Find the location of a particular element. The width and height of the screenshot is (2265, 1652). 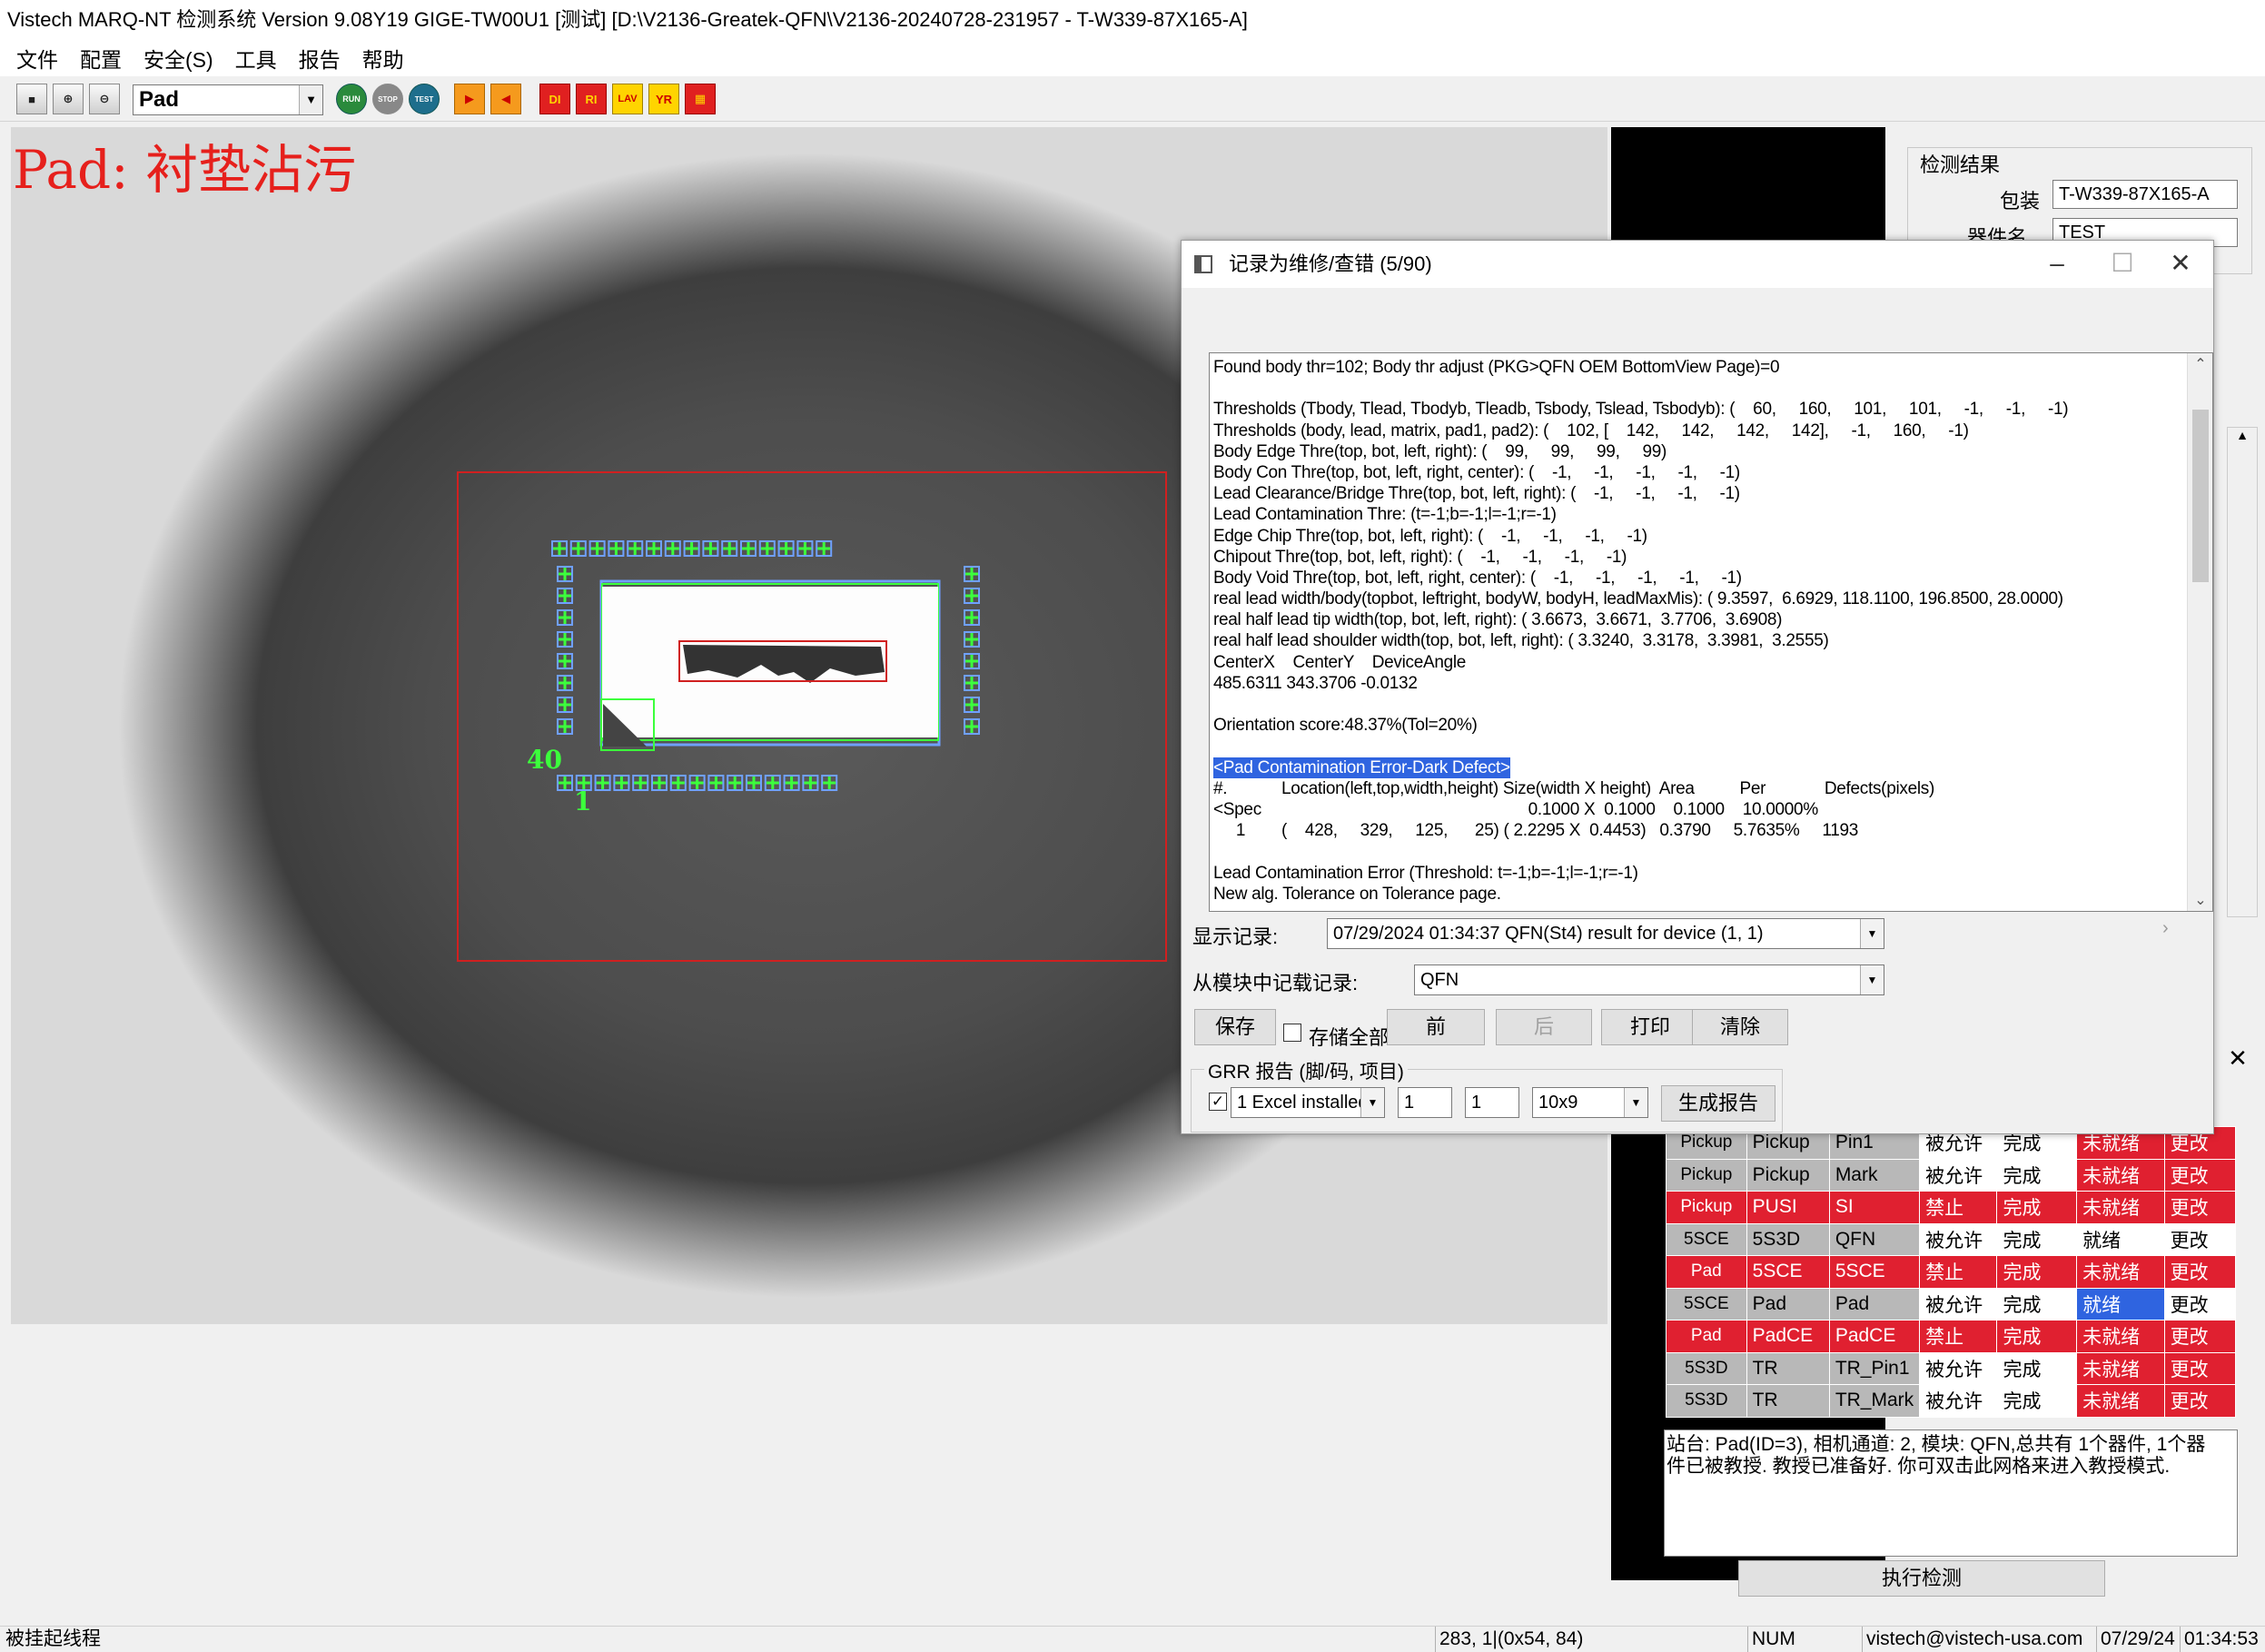

test-icon: TEST is located at coordinates (424, 99).